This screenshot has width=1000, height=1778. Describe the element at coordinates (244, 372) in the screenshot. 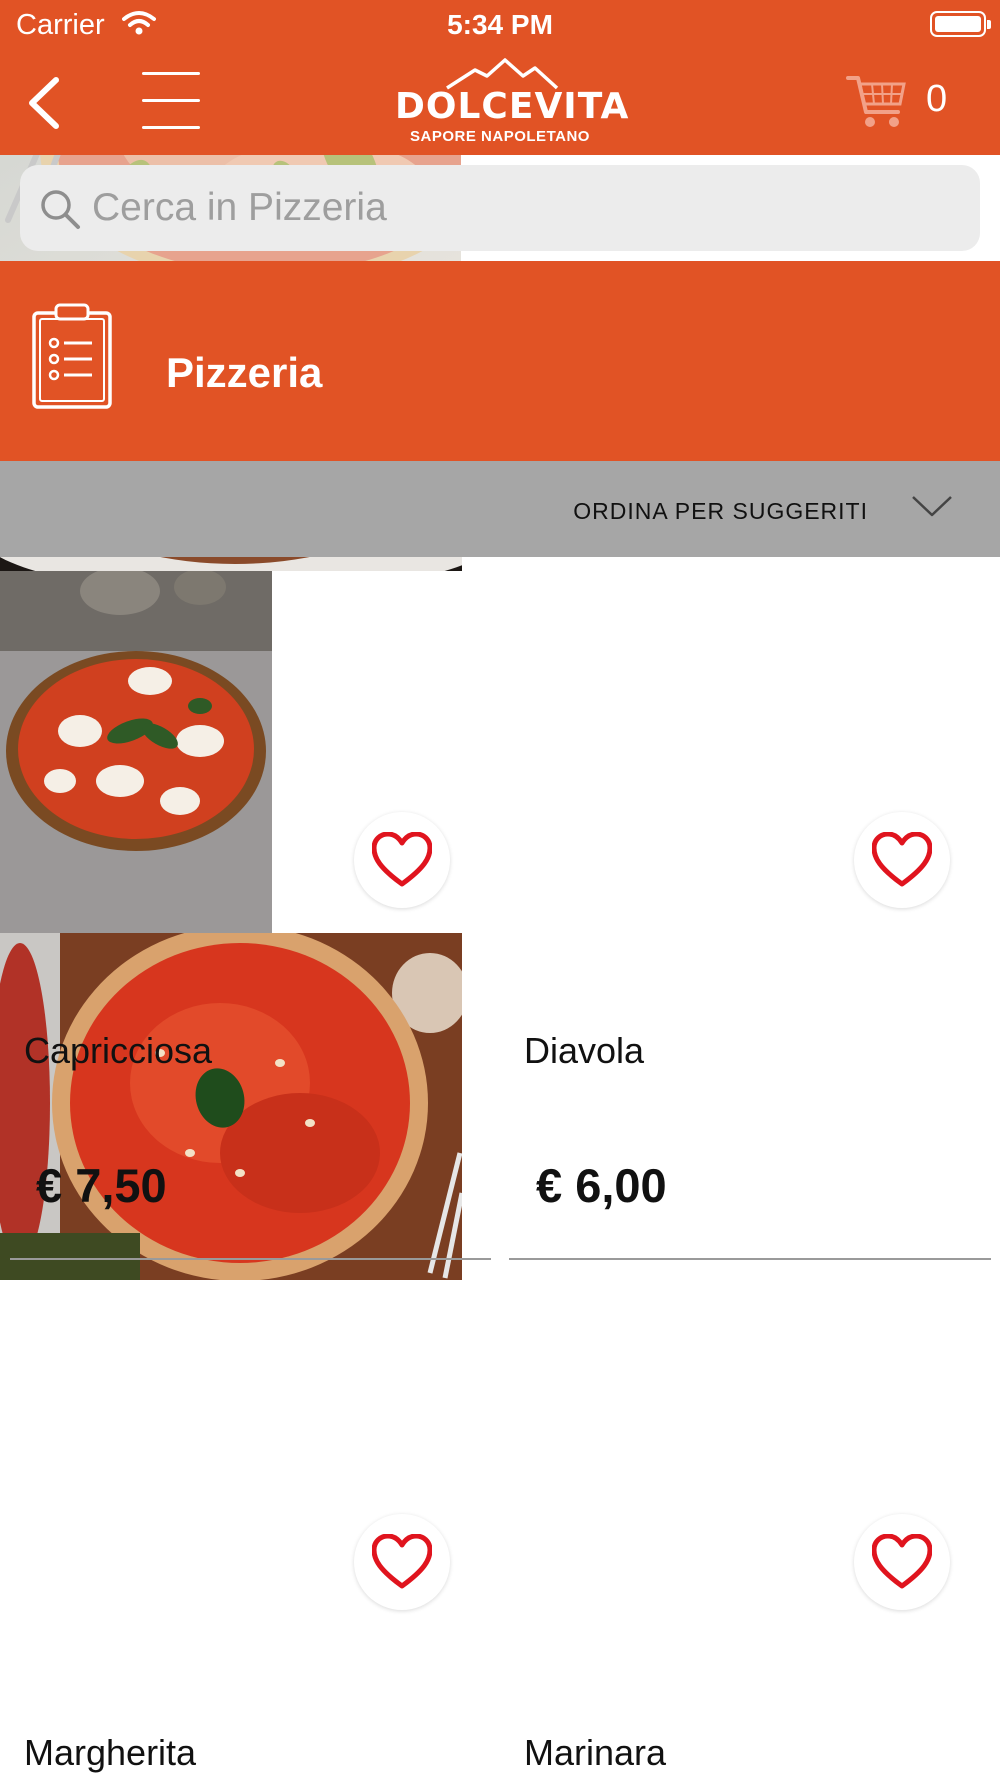

I see `category-title: Pizzeria` at that location.